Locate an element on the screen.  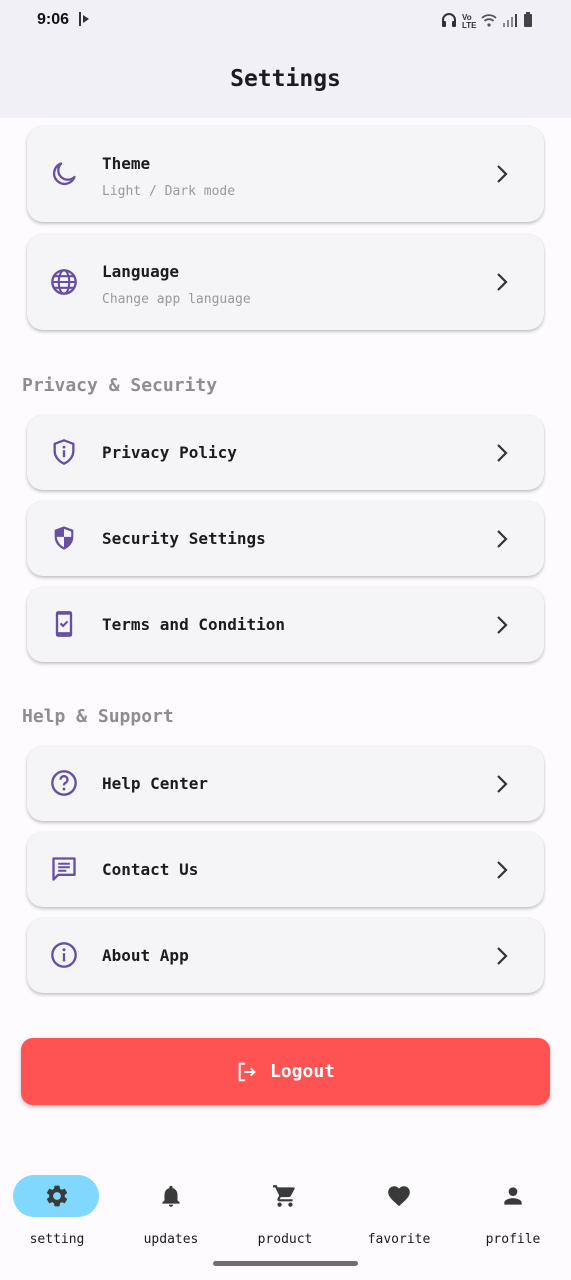
status-time: 9:06 is located at coordinates (53, 19).